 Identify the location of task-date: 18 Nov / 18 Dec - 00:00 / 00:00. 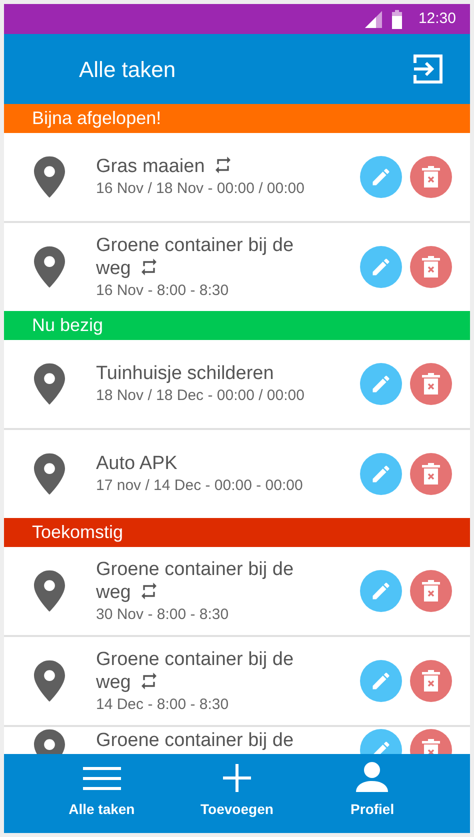
(201, 396).